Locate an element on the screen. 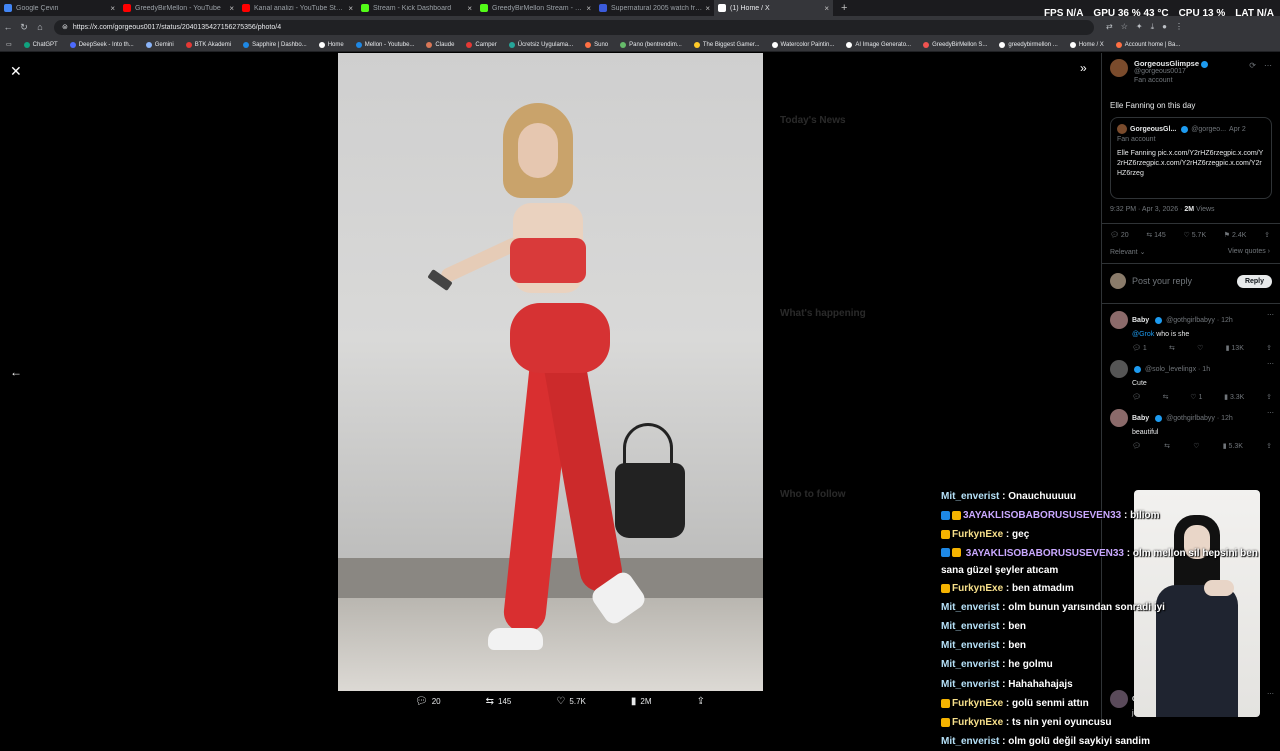 The image size is (1280, 751). bookmark-item: Claude is located at coordinates (440, 44).